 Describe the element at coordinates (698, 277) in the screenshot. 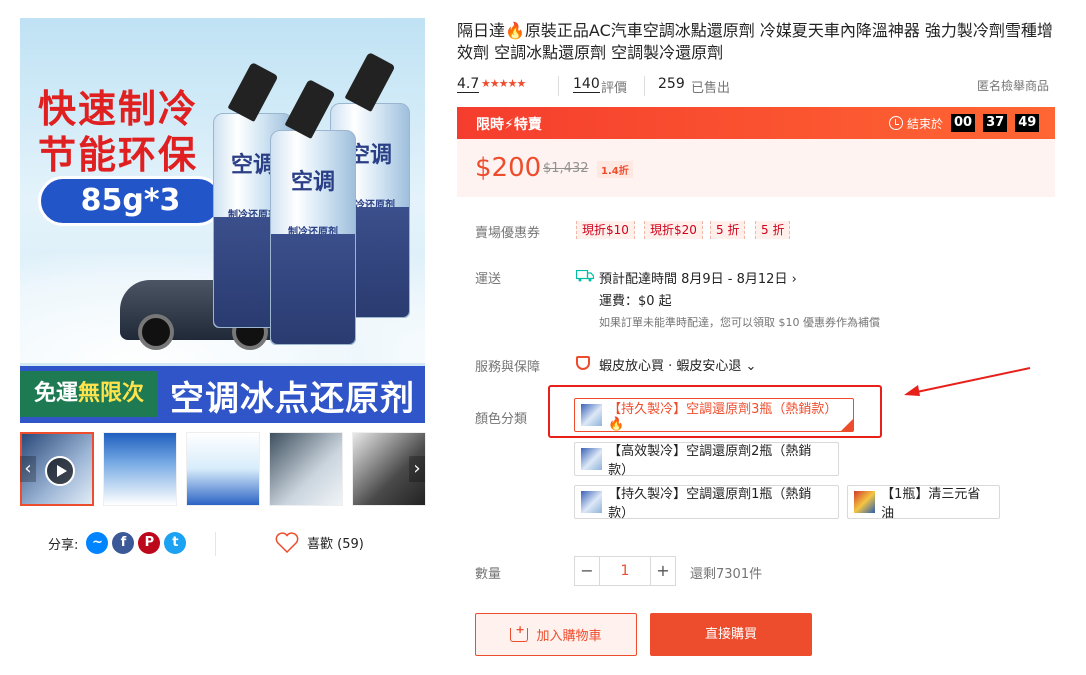

I see `delivery-eta: 預計配達時間 8月9日 - 8月12日 ›` at that location.